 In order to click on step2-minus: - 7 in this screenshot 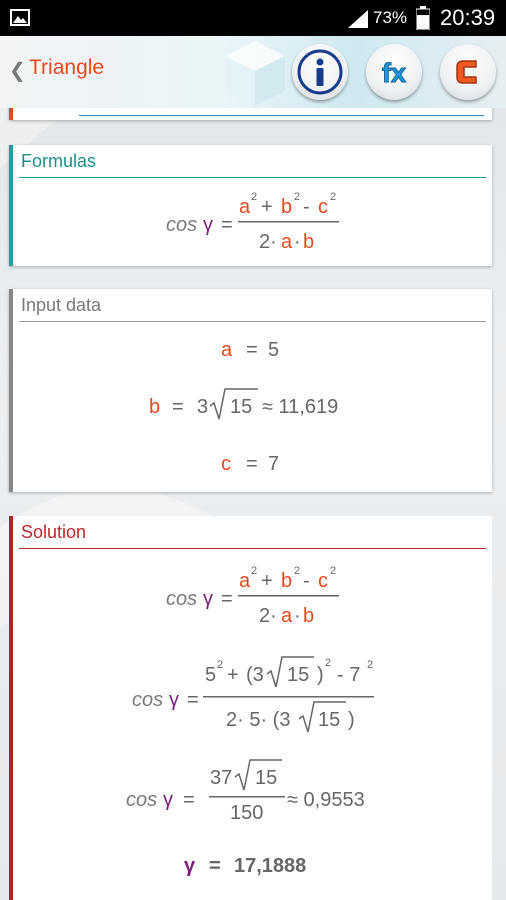, I will do `click(348, 675)`.